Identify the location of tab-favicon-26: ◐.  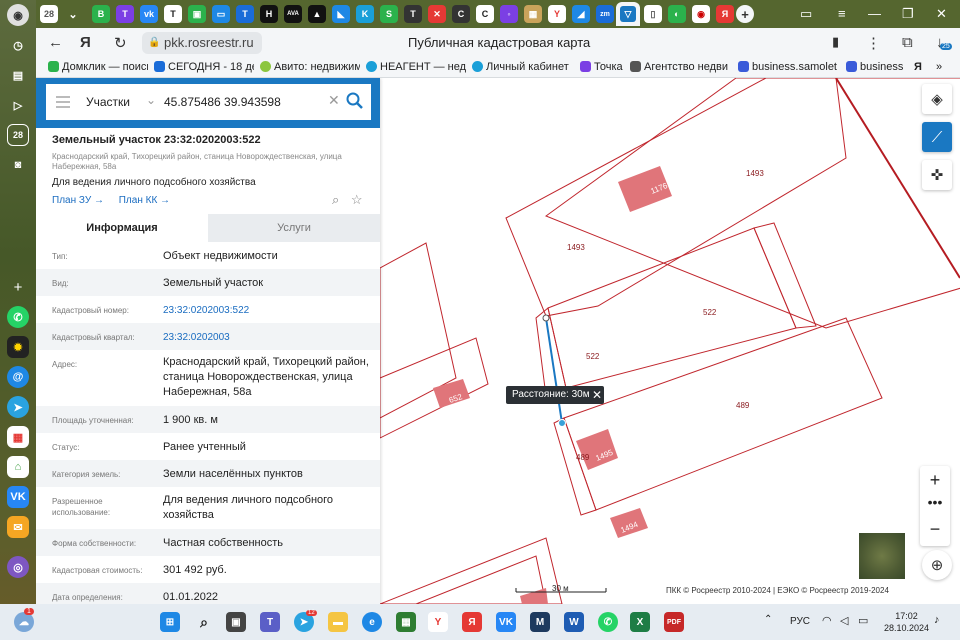
(677, 14).